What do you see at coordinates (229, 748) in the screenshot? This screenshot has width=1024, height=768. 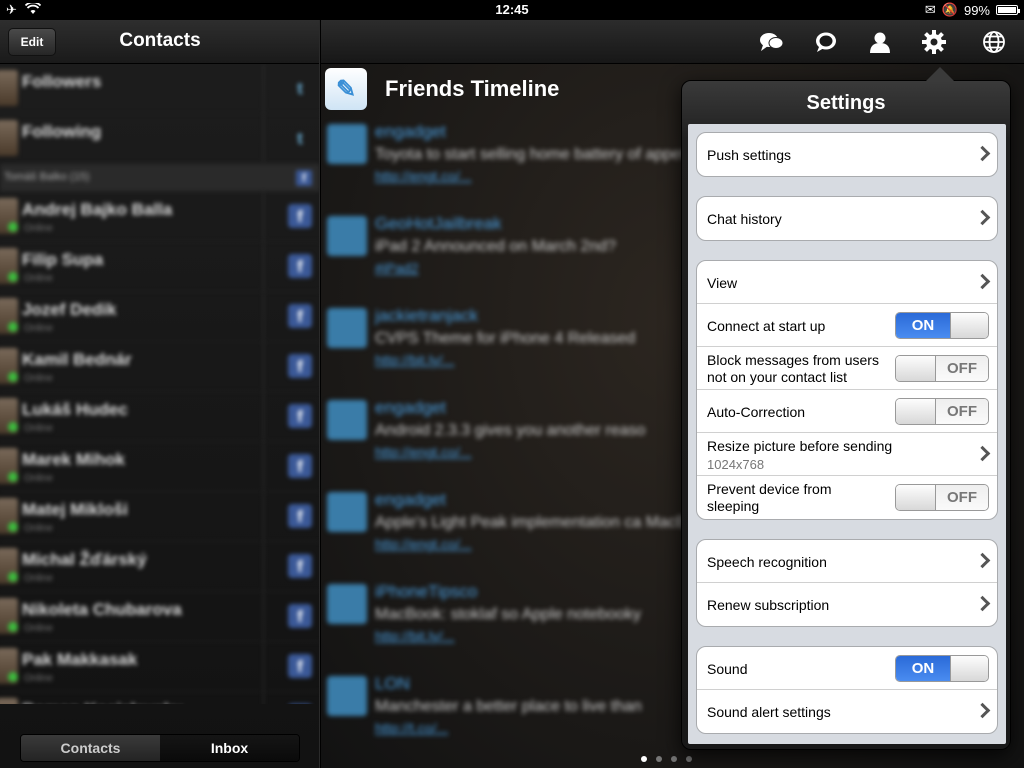 I see `tab-inbox: Inbox` at bounding box center [229, 748].